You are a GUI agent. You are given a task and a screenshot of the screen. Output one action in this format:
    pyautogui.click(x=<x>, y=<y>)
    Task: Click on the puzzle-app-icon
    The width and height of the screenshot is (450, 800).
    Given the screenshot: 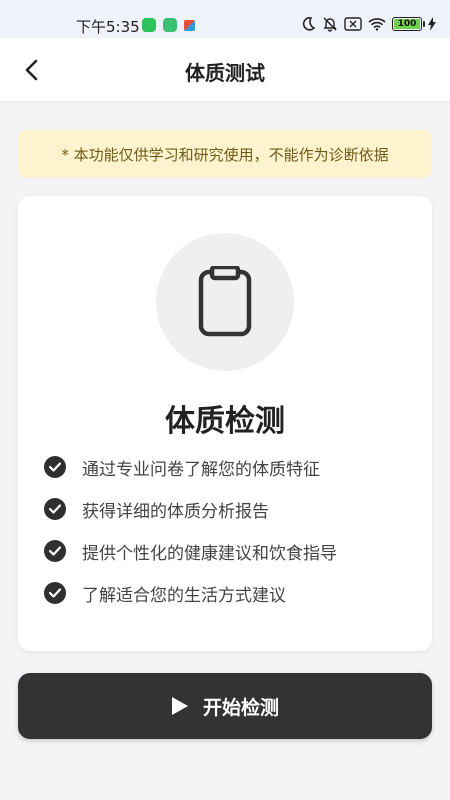 What is the action you would take?
    pyautogui.click(x=189, y=25)
    